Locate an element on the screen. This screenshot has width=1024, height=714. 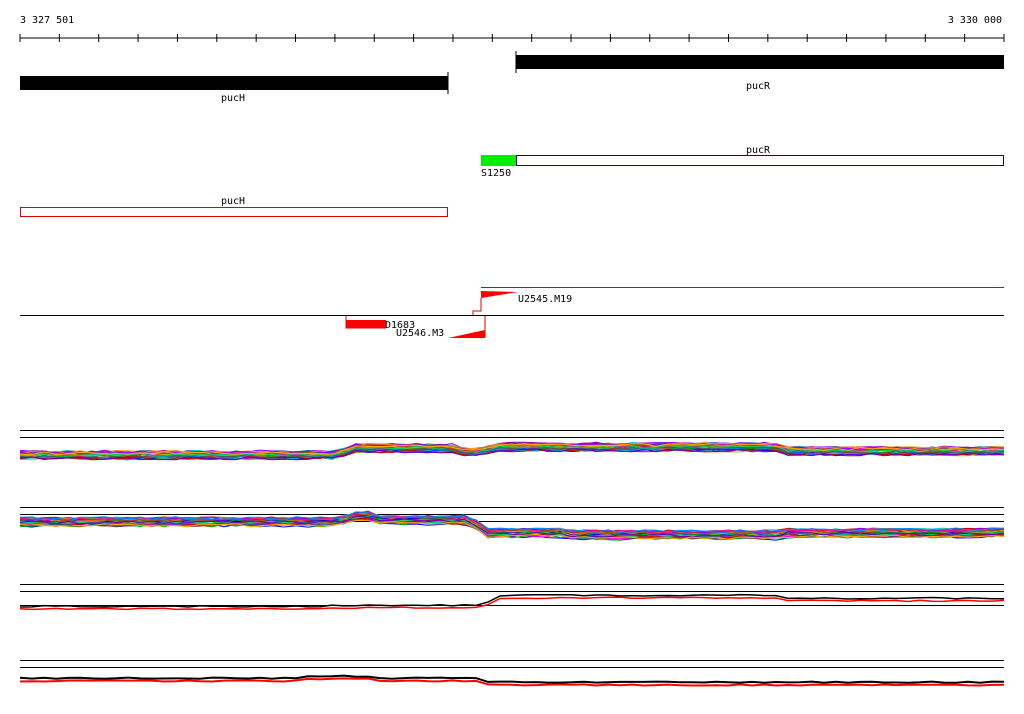
gene-bar-pucr is located at coordinates (760, 62).